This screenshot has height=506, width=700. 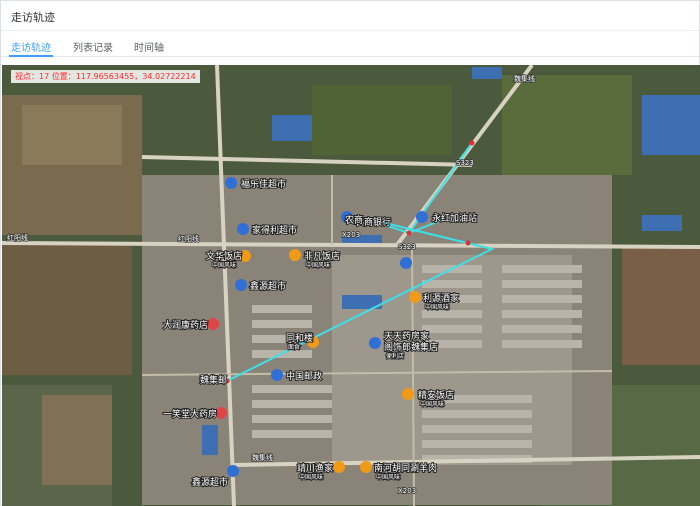 I want to click on poi-label: 永红加油站, so click(x=454, y=218).